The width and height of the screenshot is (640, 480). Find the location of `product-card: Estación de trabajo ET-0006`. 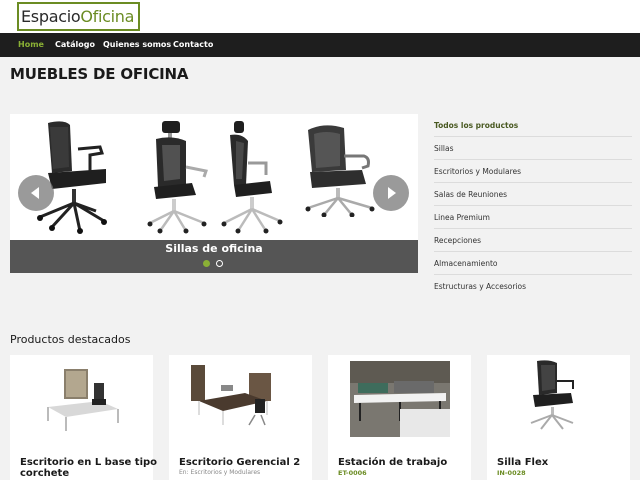

product-card: Estación de trabajo ET-0006 is located at coordinates (399, 417).